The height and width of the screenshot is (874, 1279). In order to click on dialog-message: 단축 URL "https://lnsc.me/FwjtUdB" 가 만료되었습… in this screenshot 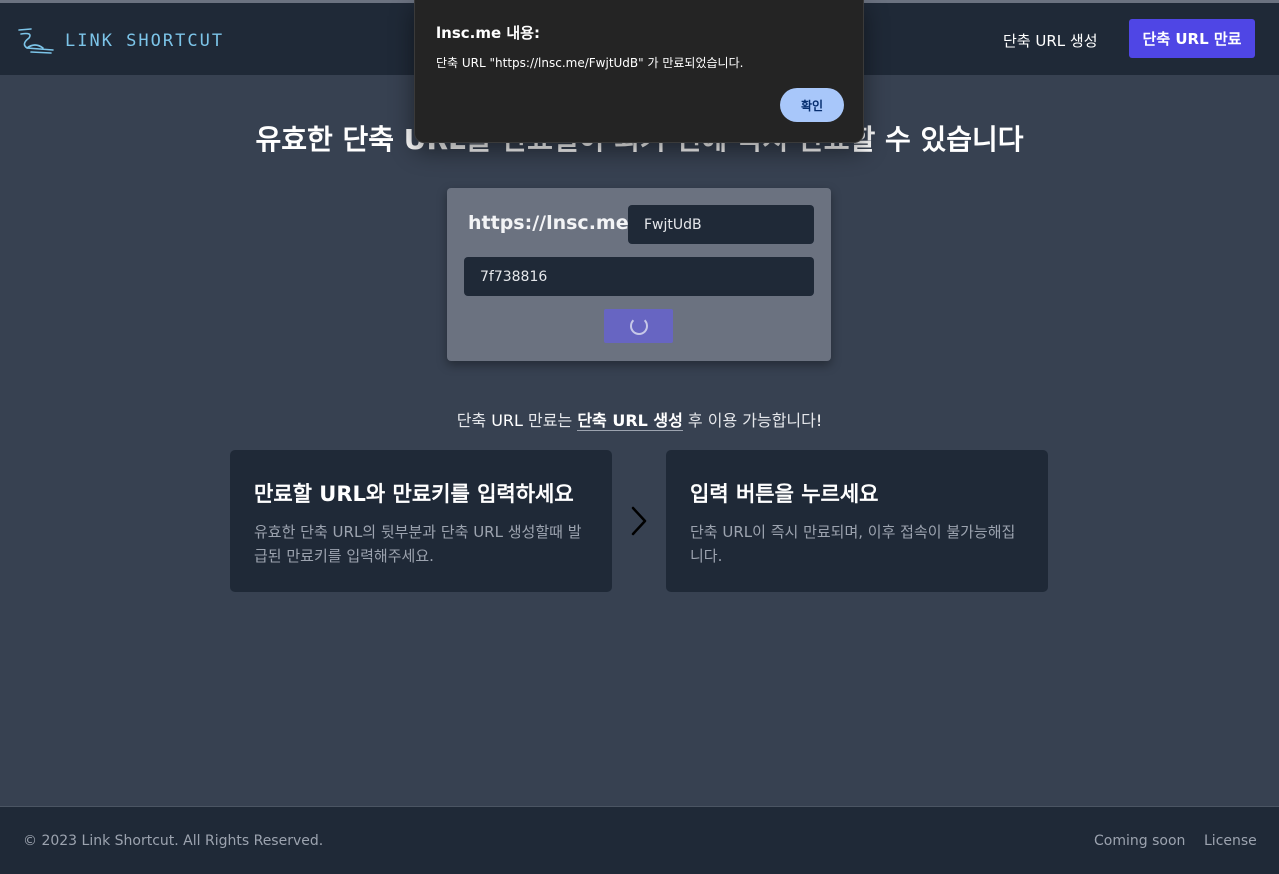, I will do `click(590, 63)`.